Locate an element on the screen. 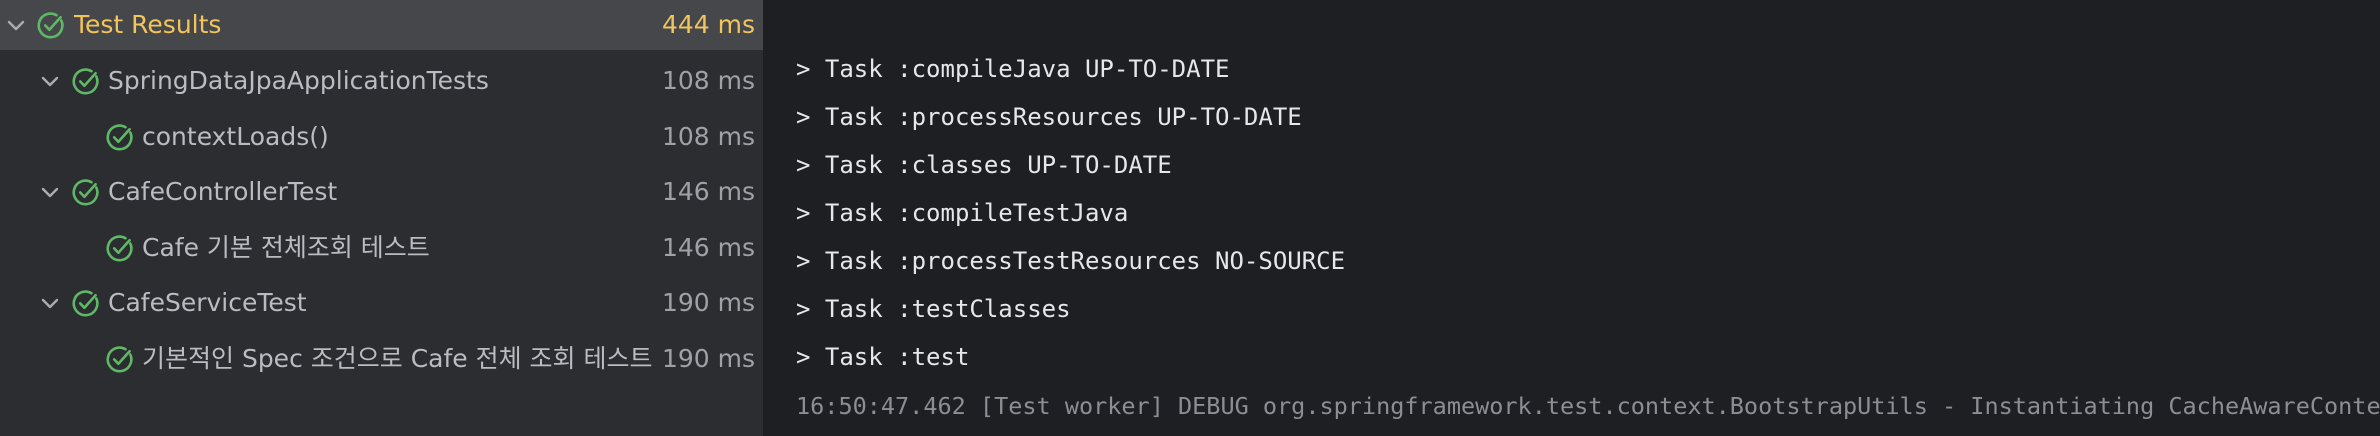  console-line: > Task :testClasses is located at coordinates (933, 309).